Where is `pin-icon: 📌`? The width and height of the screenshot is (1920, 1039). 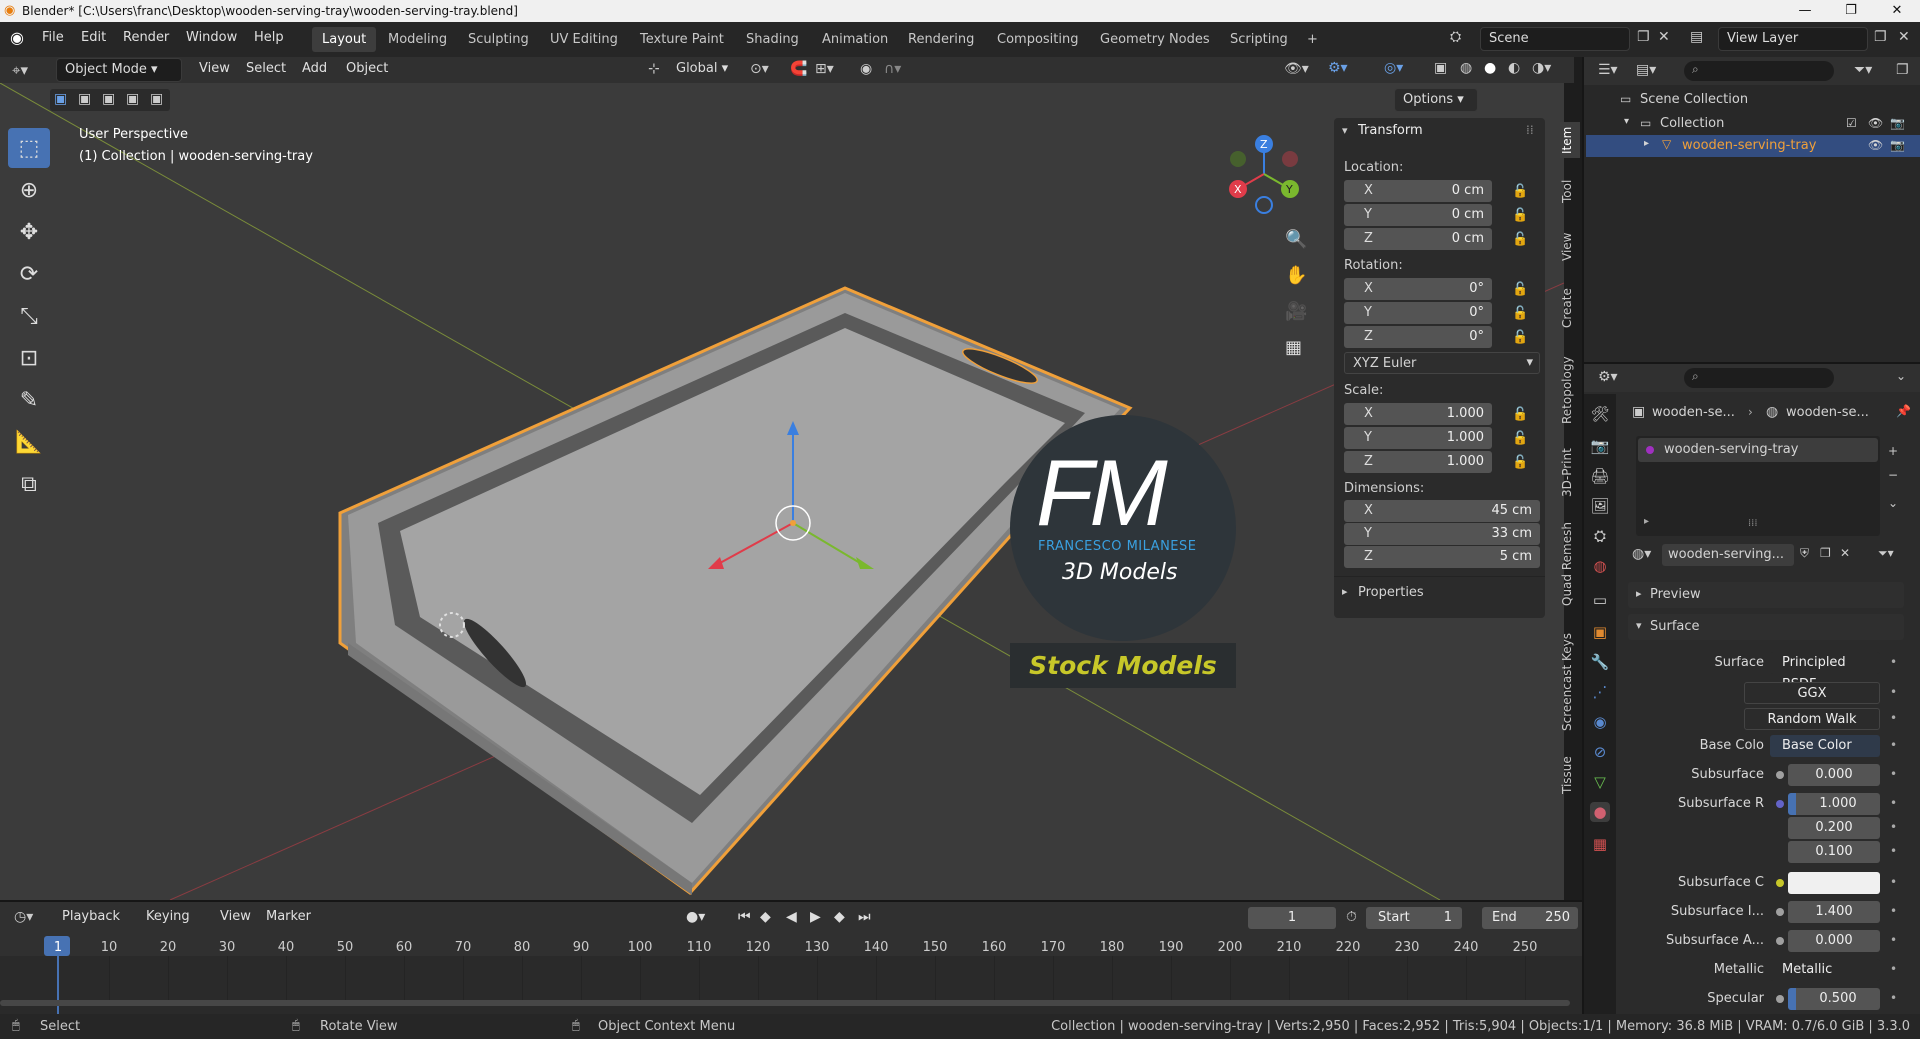
pin-icon: 📌 is located at coordinates (1903, 411).